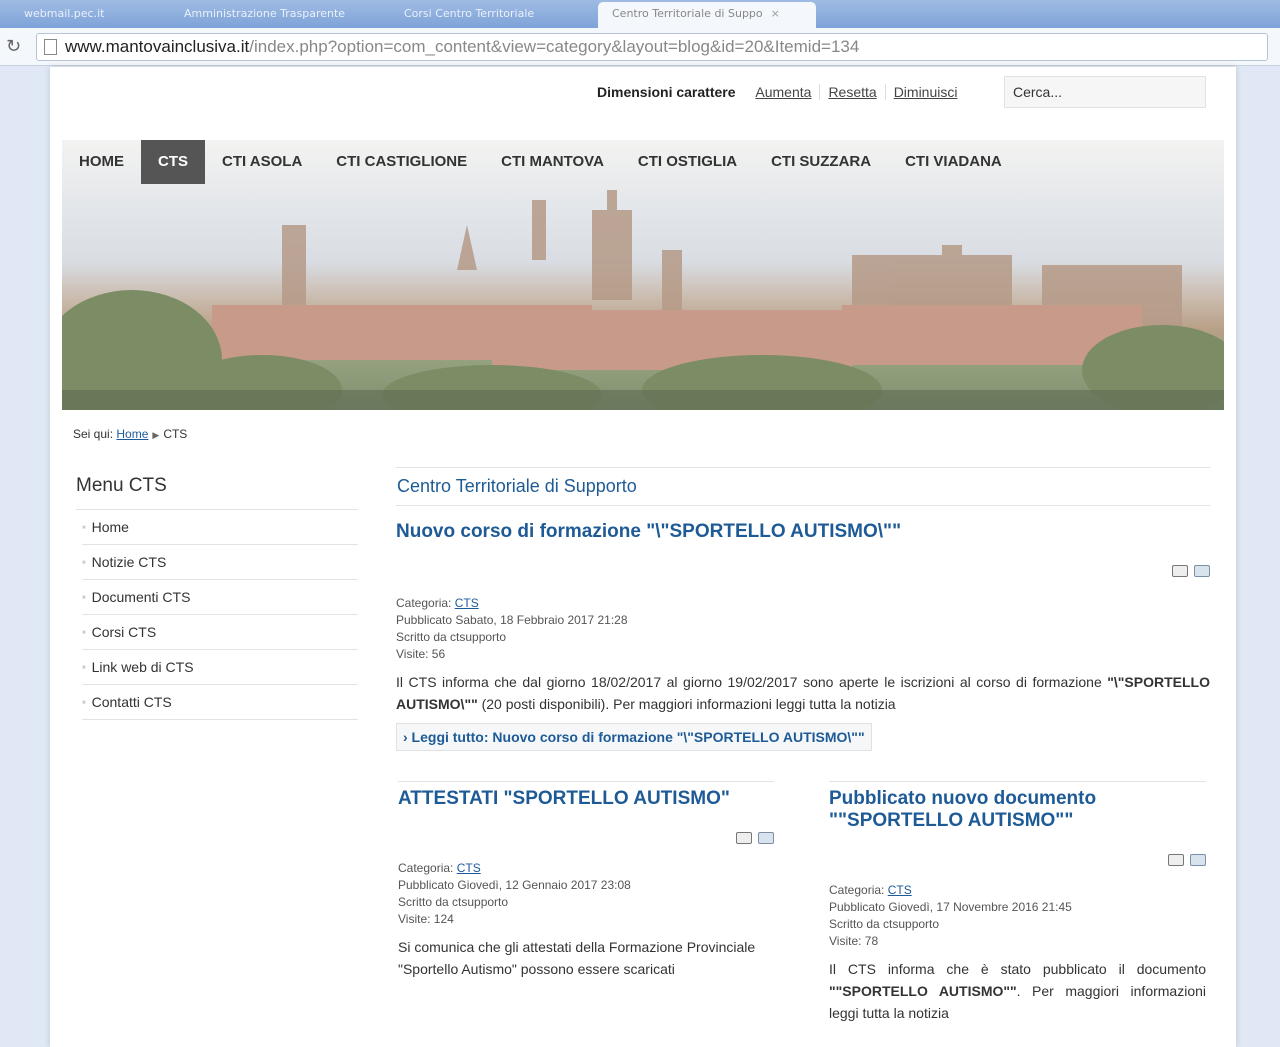 Image resolution: width=1280 pixels, height=1047 pixels. Describe the element at coordinates (687, 162) in the screenshot. I see `nav-item-cti-ostiglia: CTI OSTIGLIA` at that location.